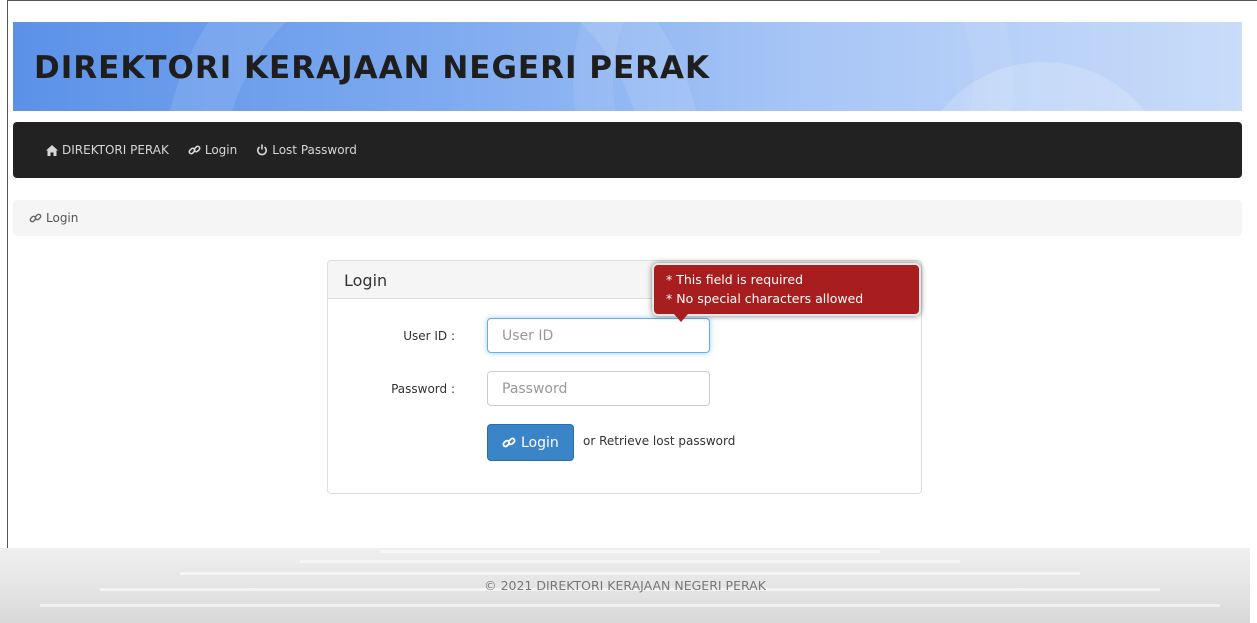 The height and width of the screenshot is (623, 1257). I want to click on nav-item-lost-password: Lost Password, so click(306, 150).